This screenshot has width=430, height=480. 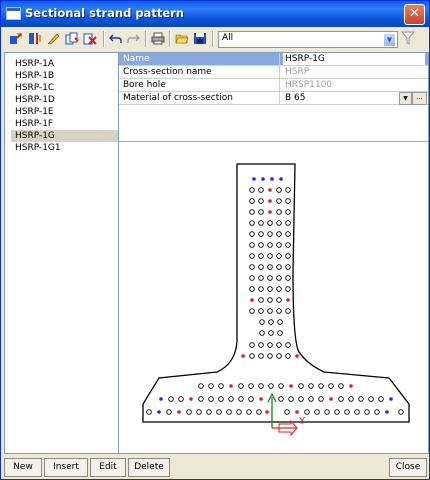 I want to click on close-window-button: ✕, so click(x=414, y=14).